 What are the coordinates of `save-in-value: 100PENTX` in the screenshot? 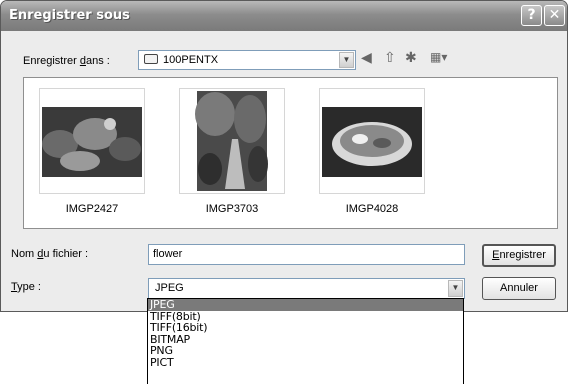 It's located at (191, 60).